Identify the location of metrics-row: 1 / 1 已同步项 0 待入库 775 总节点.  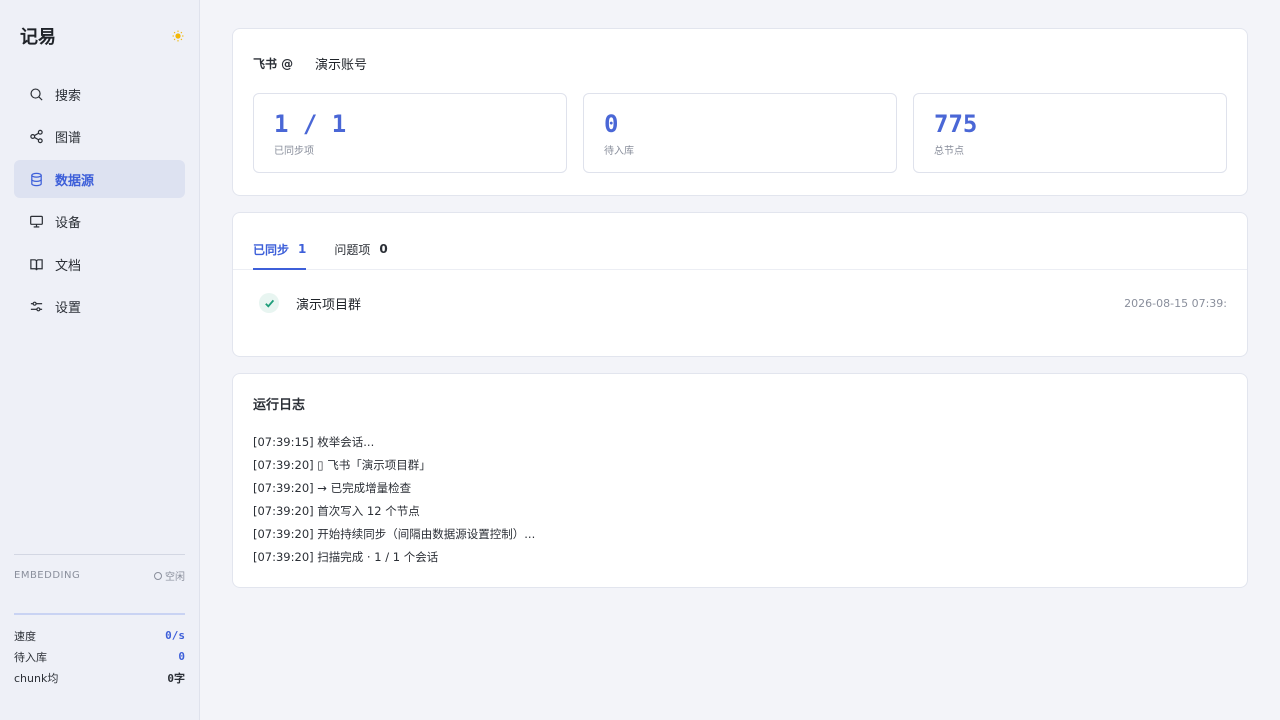
(740, 133).